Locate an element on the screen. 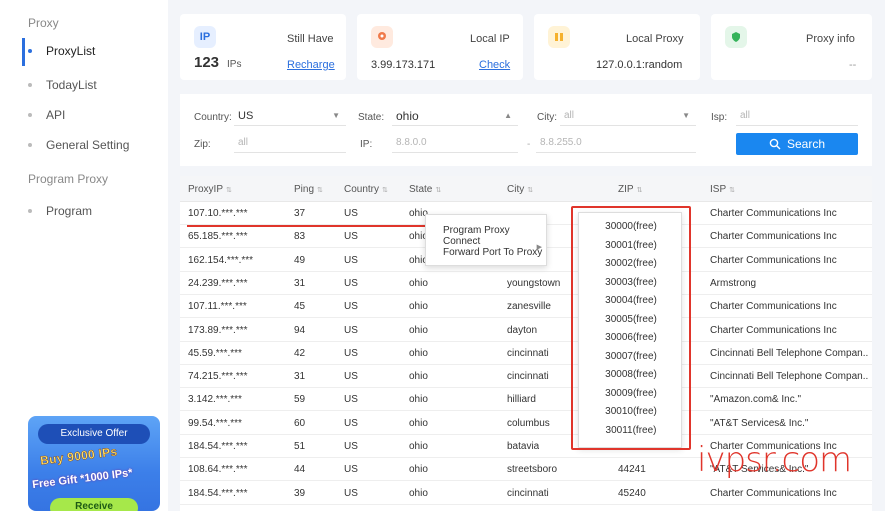 Image resolution: width=885 pixels, height=511 pixels. port-option: 30006(free) is located at coordinates (631, 337).